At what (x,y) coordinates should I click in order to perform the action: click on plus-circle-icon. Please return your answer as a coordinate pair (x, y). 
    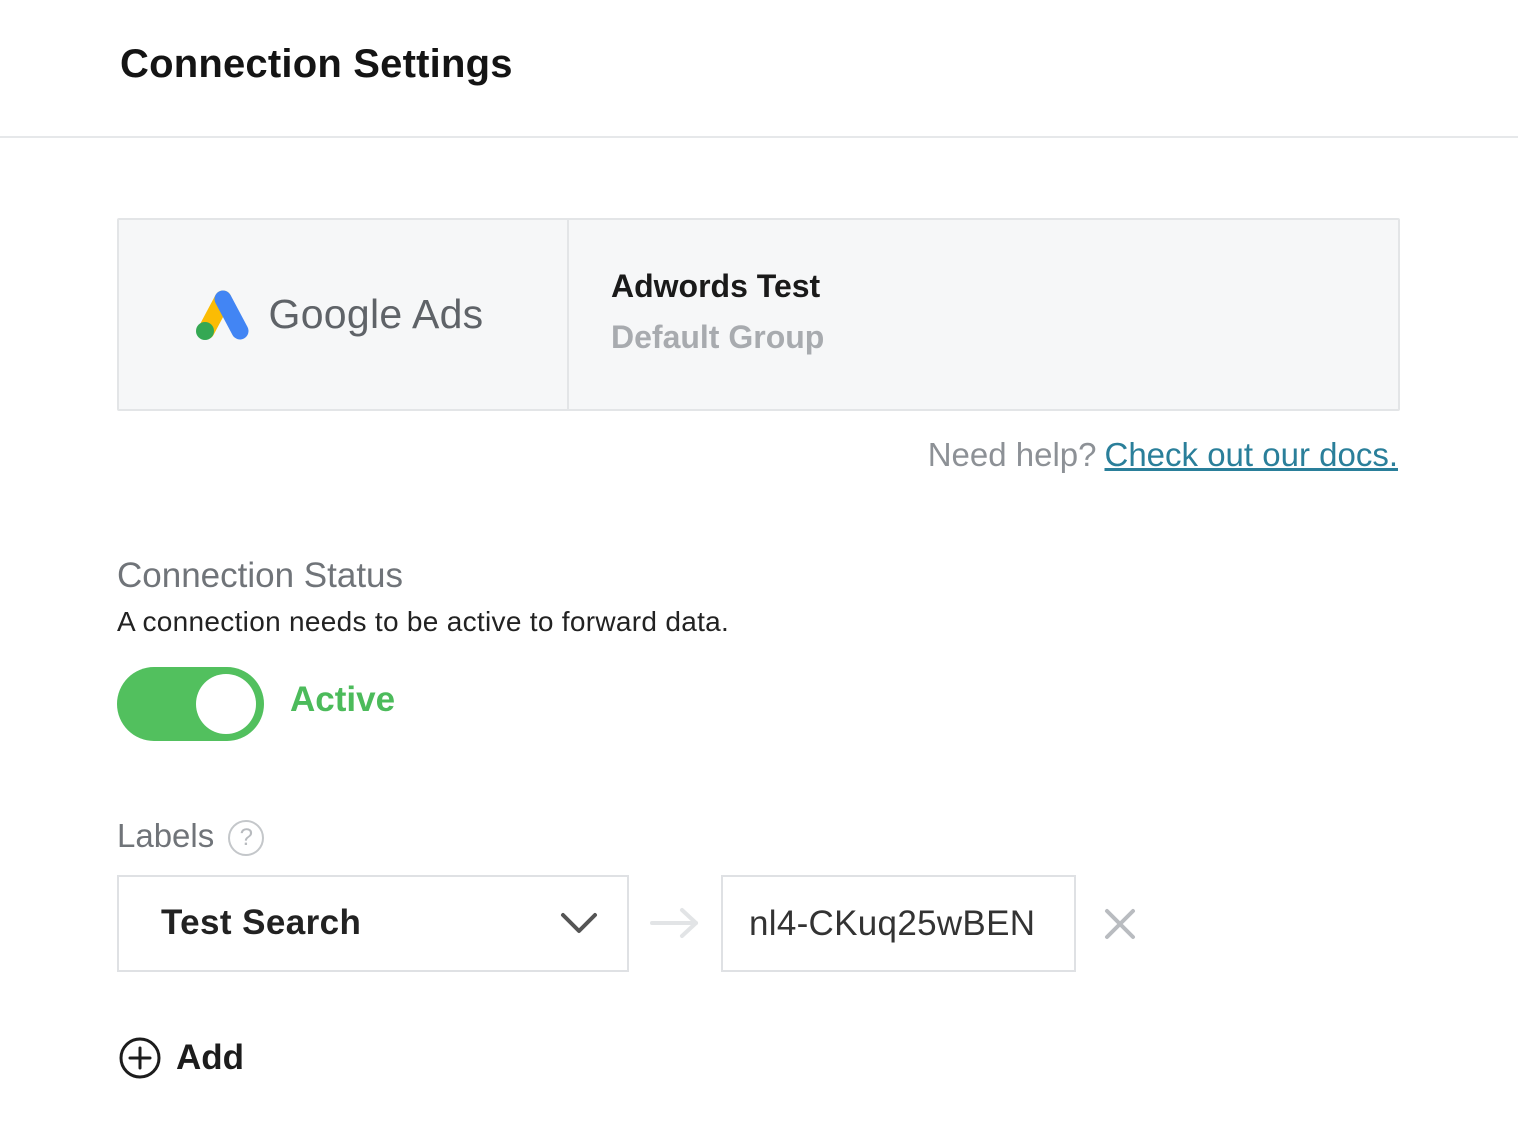
    Looking at the image, I should click on (140, 1058).